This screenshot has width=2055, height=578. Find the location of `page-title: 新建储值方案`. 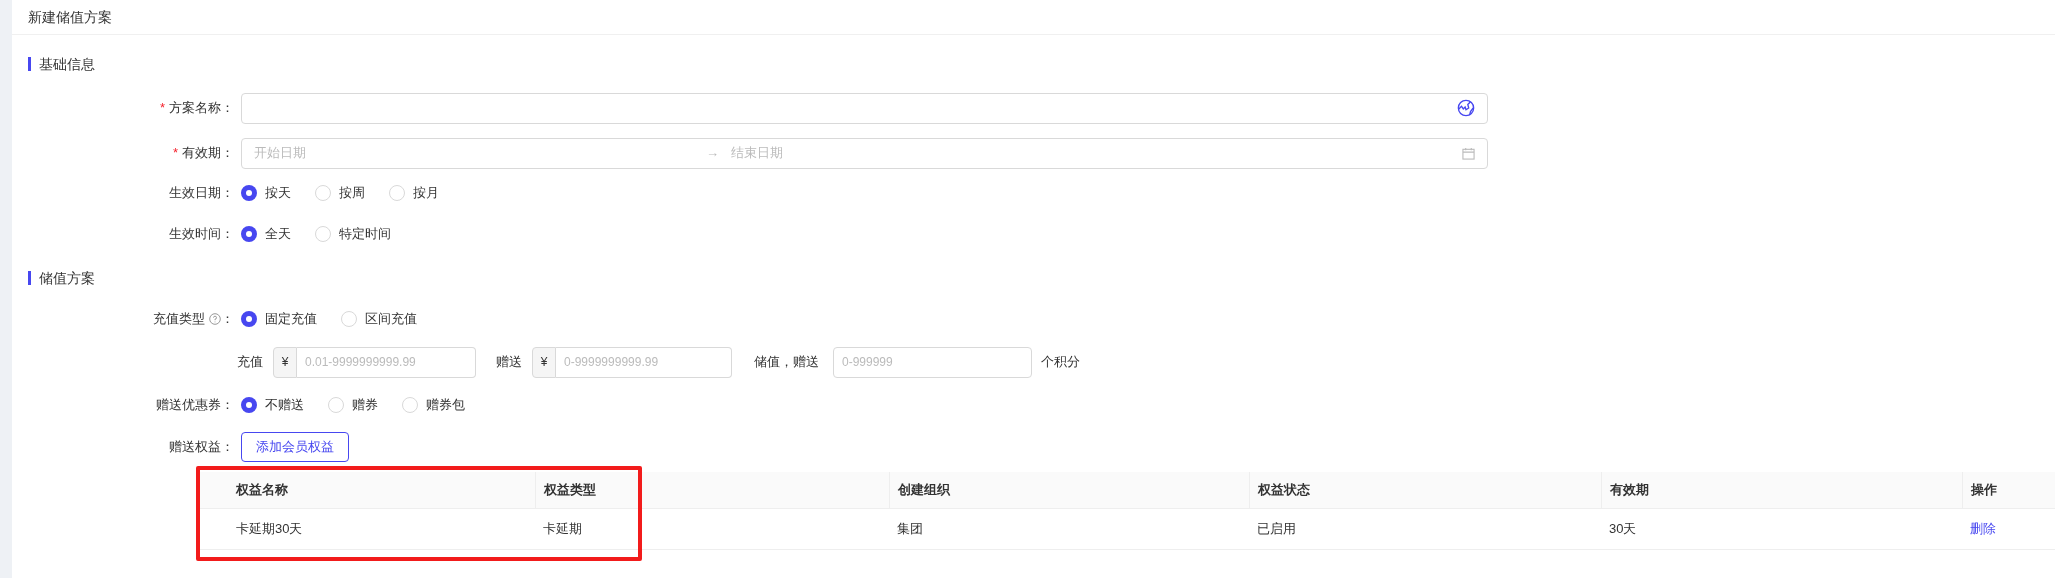

page-title: 新建储值方案 is located at coordinates (70, 17).